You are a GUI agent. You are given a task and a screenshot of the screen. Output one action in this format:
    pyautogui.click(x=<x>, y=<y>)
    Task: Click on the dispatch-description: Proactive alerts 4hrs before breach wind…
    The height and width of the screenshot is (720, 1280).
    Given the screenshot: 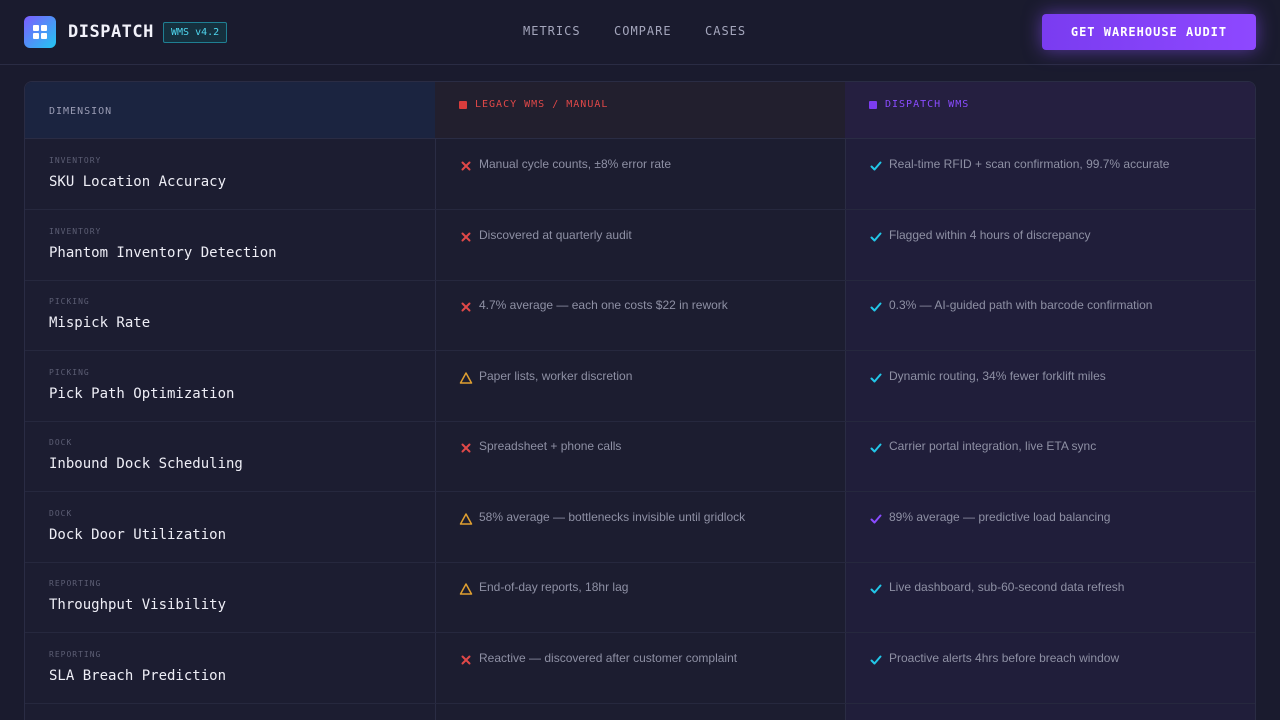 What is the action you would take?
    pyautogui.click(x=1004, y=657)
    